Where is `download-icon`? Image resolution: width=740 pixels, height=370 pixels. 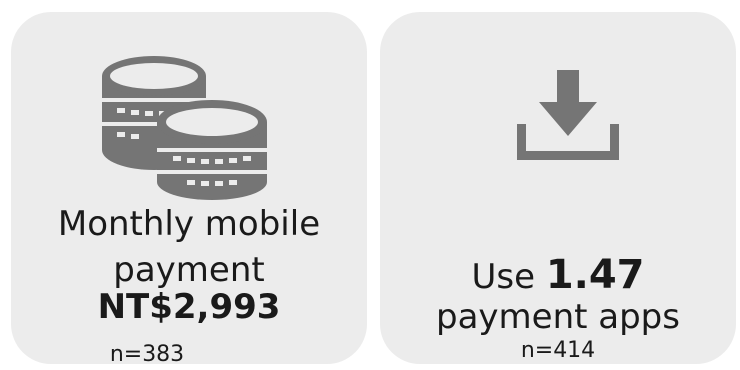 download-icon is located at coordinates (568, 115).